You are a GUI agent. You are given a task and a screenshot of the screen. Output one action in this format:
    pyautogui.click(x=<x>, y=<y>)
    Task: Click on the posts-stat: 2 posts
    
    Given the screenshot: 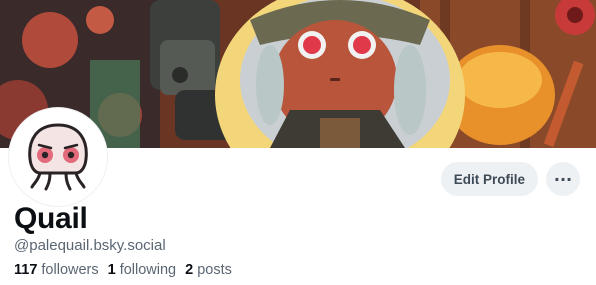 What is the action you would take?
    pyautogui.click(x=208, y=270)
    